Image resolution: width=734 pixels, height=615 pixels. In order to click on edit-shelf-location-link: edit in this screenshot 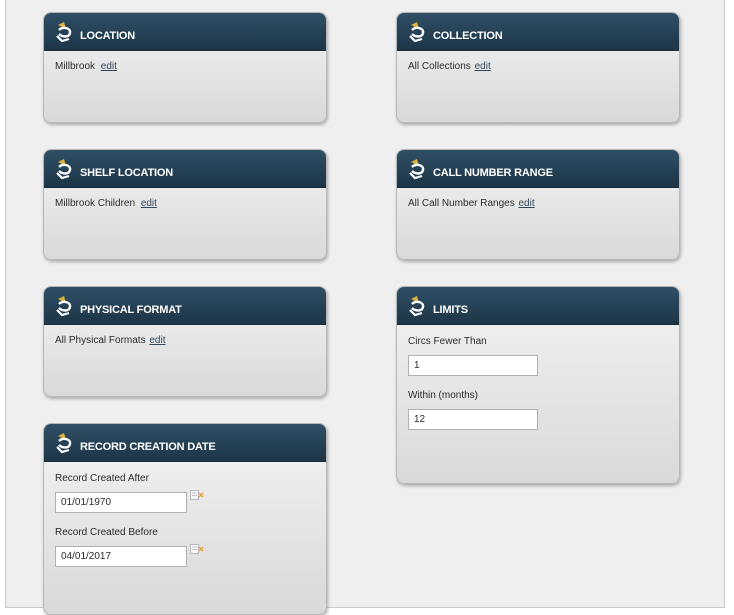, I will do `click(149, 203)`.